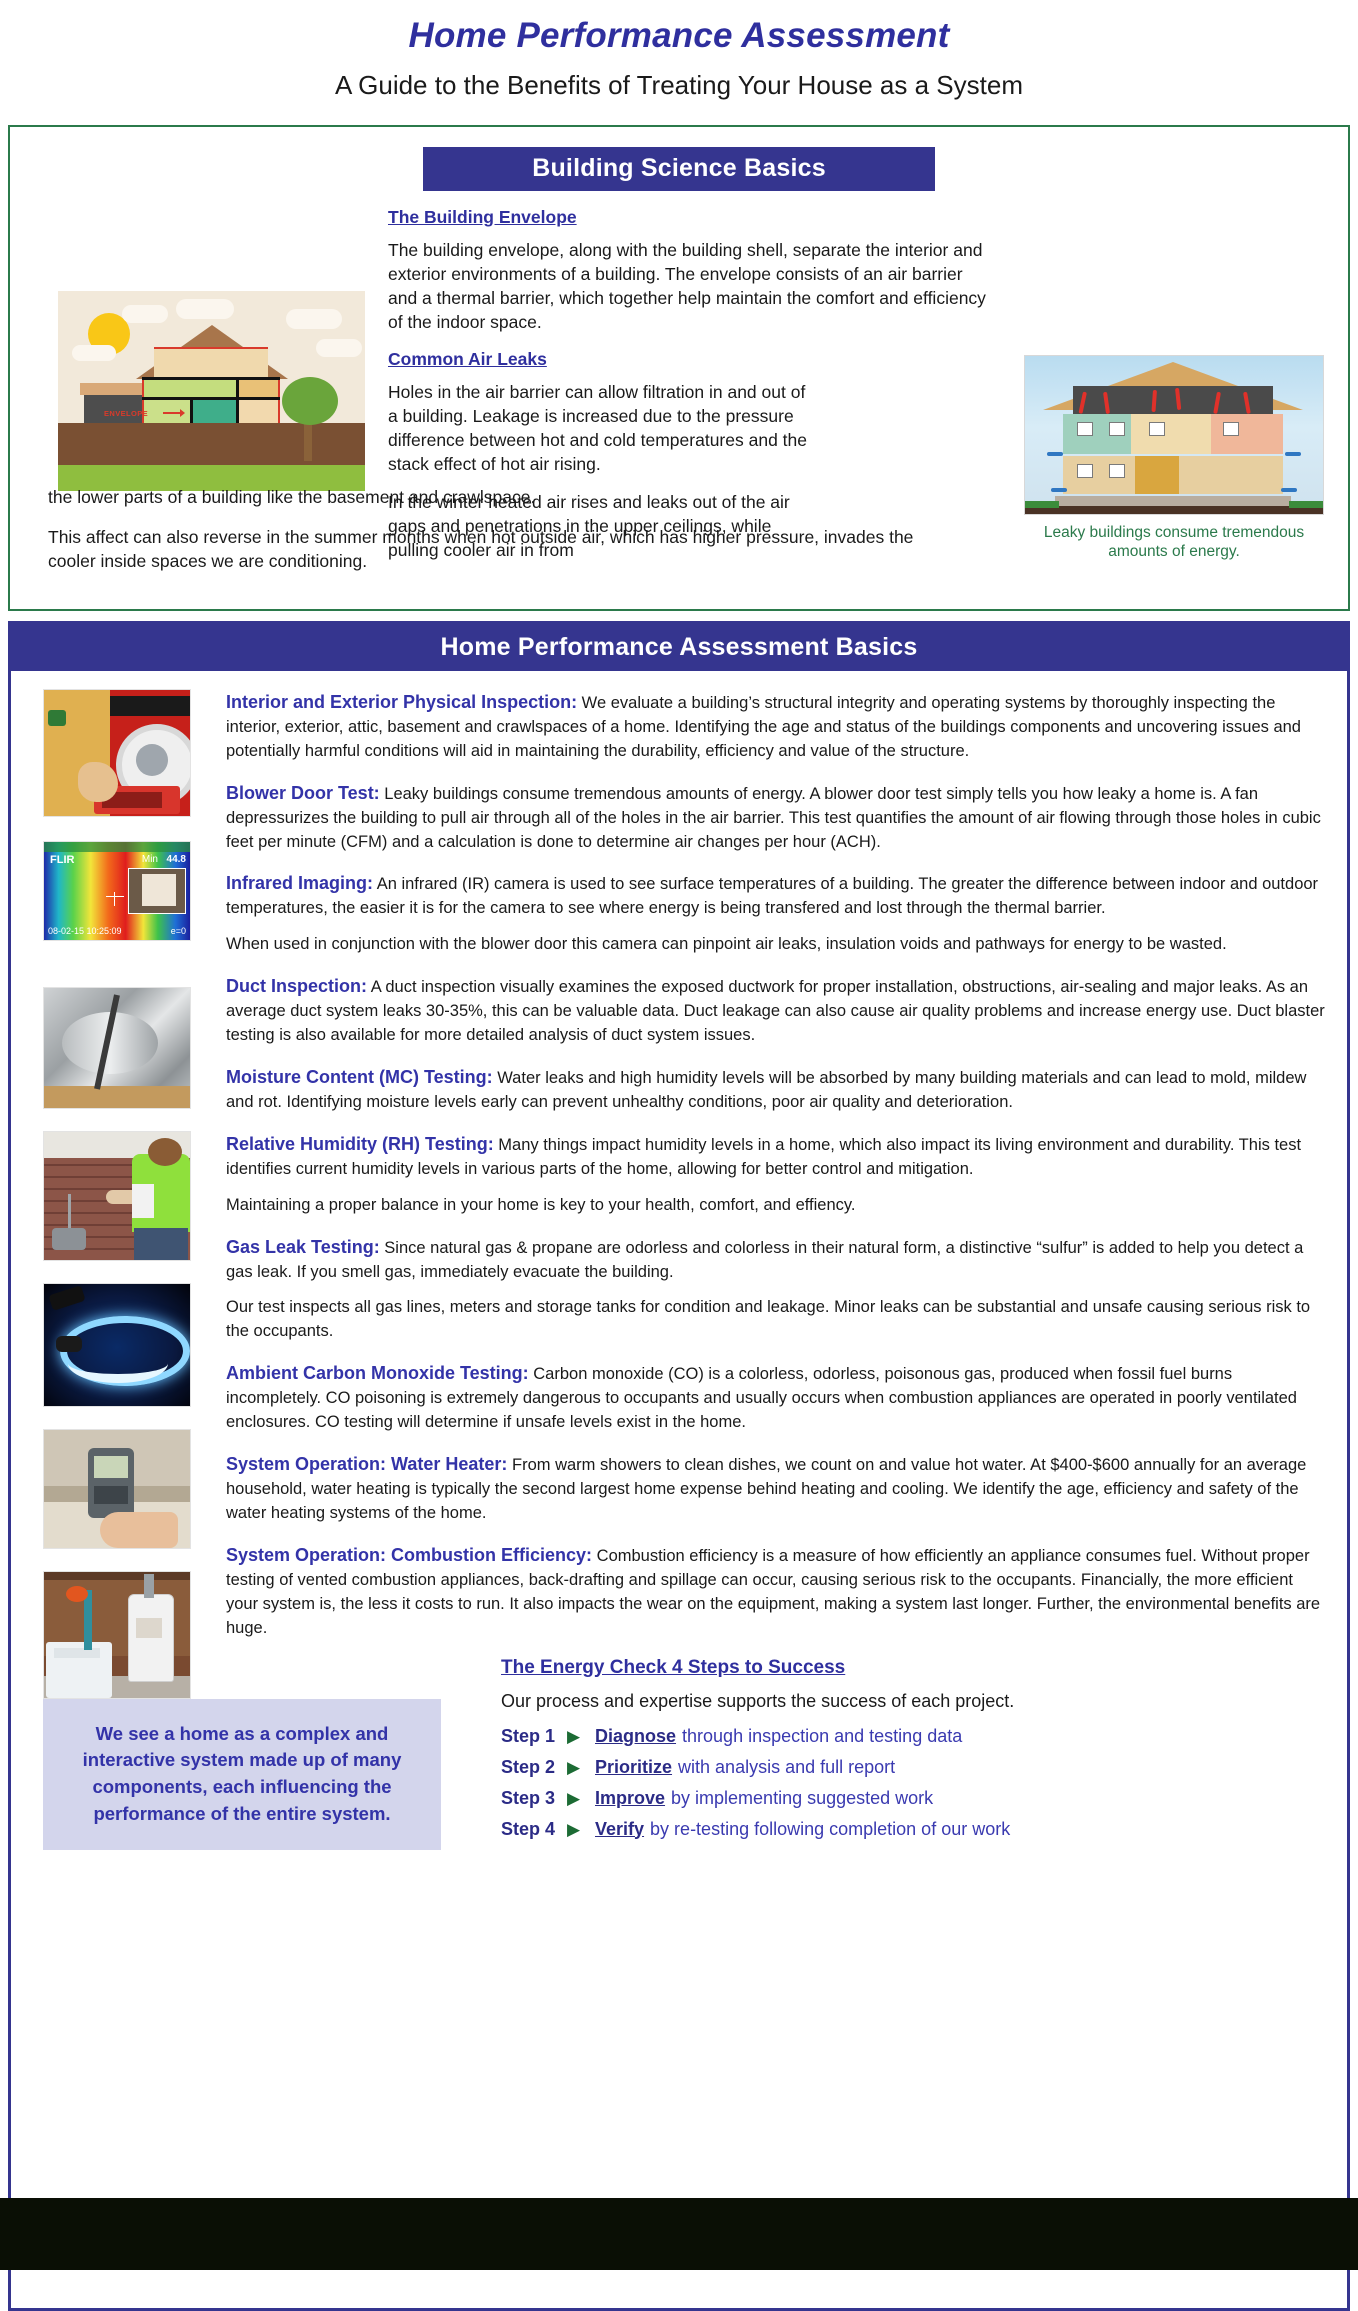 The height and width of the screenshot is (2311, 1358). I want to click on page-title: Home Performance Assessment, so click(679, 35).